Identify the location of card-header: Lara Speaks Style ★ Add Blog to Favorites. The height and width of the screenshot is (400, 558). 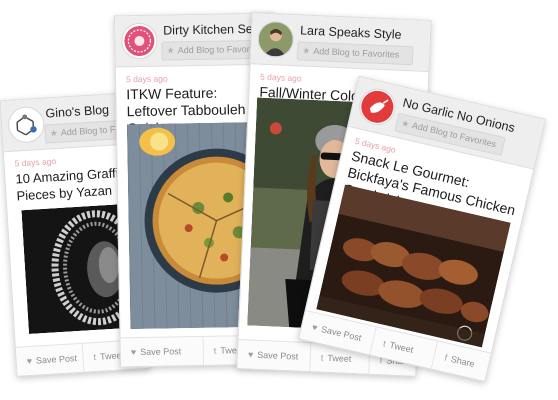
(340, 43).